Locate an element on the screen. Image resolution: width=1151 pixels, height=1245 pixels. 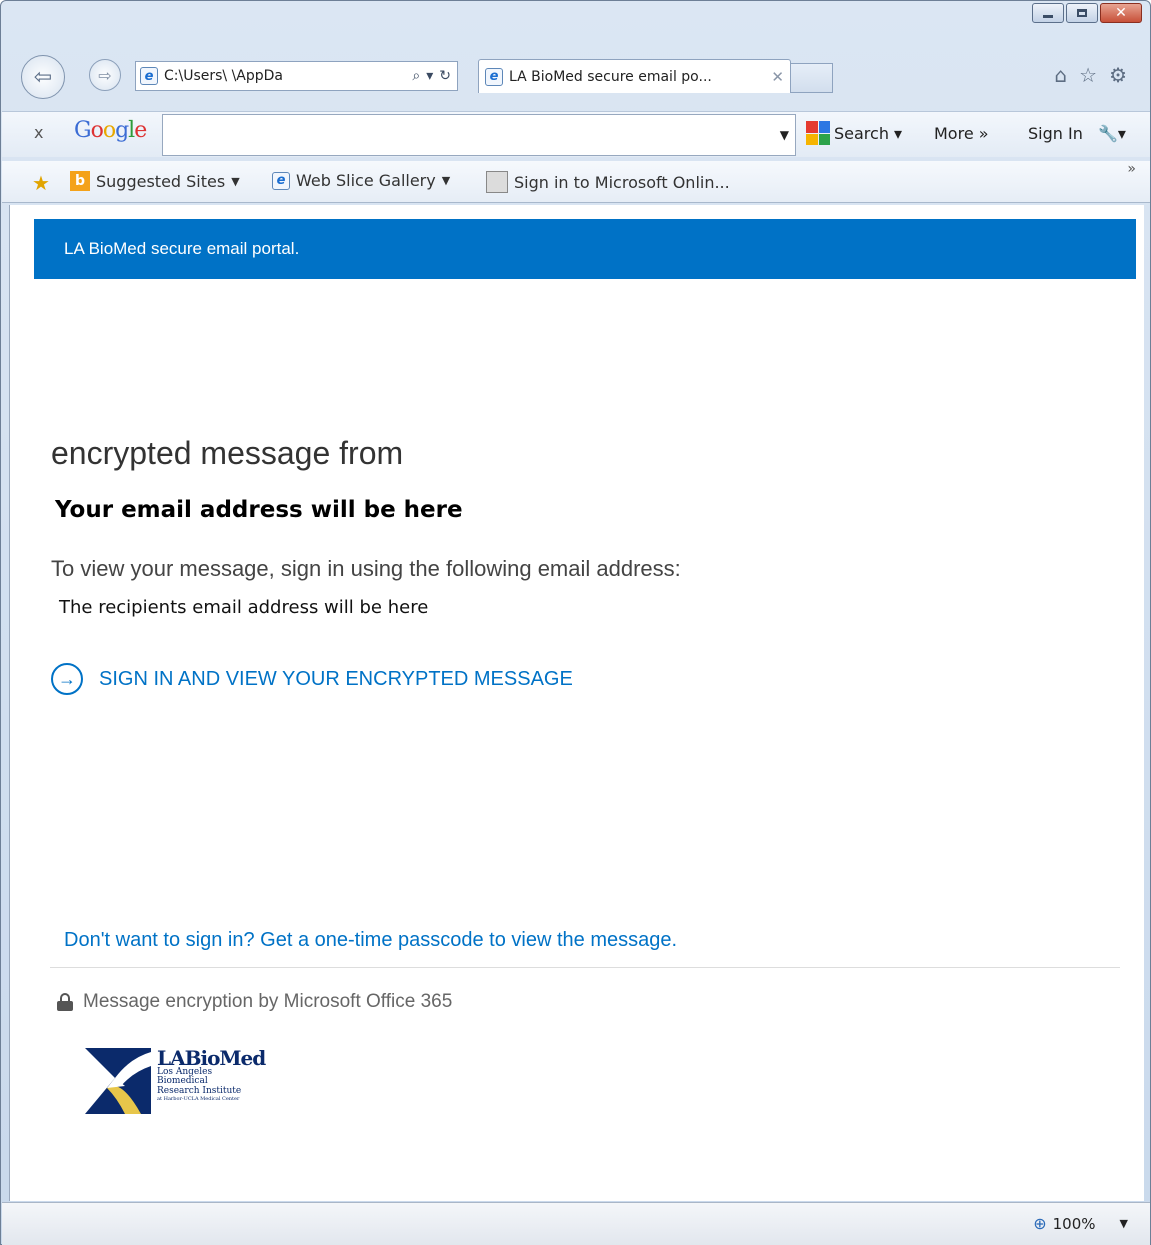
window-controls: ✕ is located at coordinates (1087, 13).